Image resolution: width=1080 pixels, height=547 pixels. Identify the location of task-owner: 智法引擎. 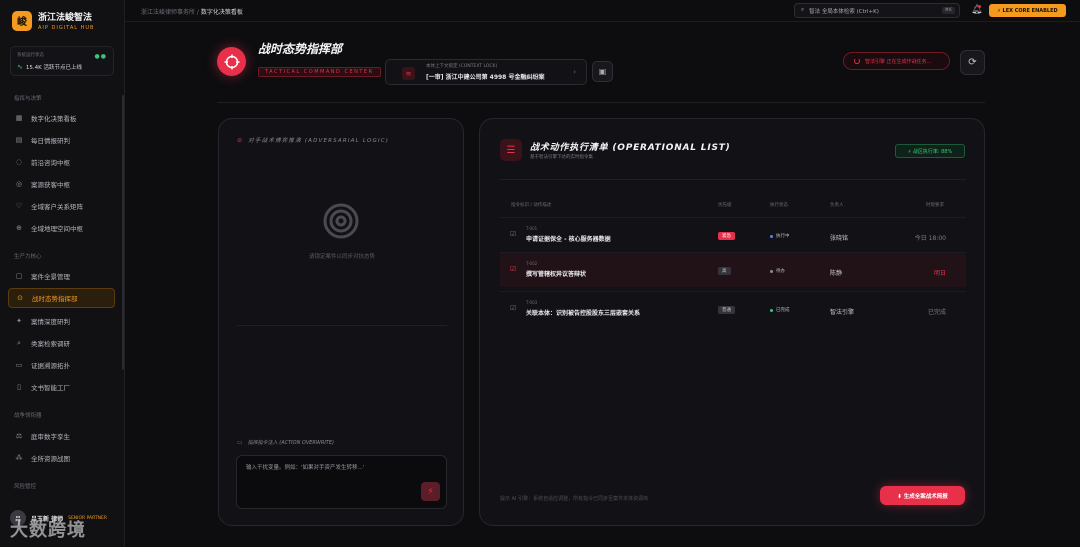
(842, 312).